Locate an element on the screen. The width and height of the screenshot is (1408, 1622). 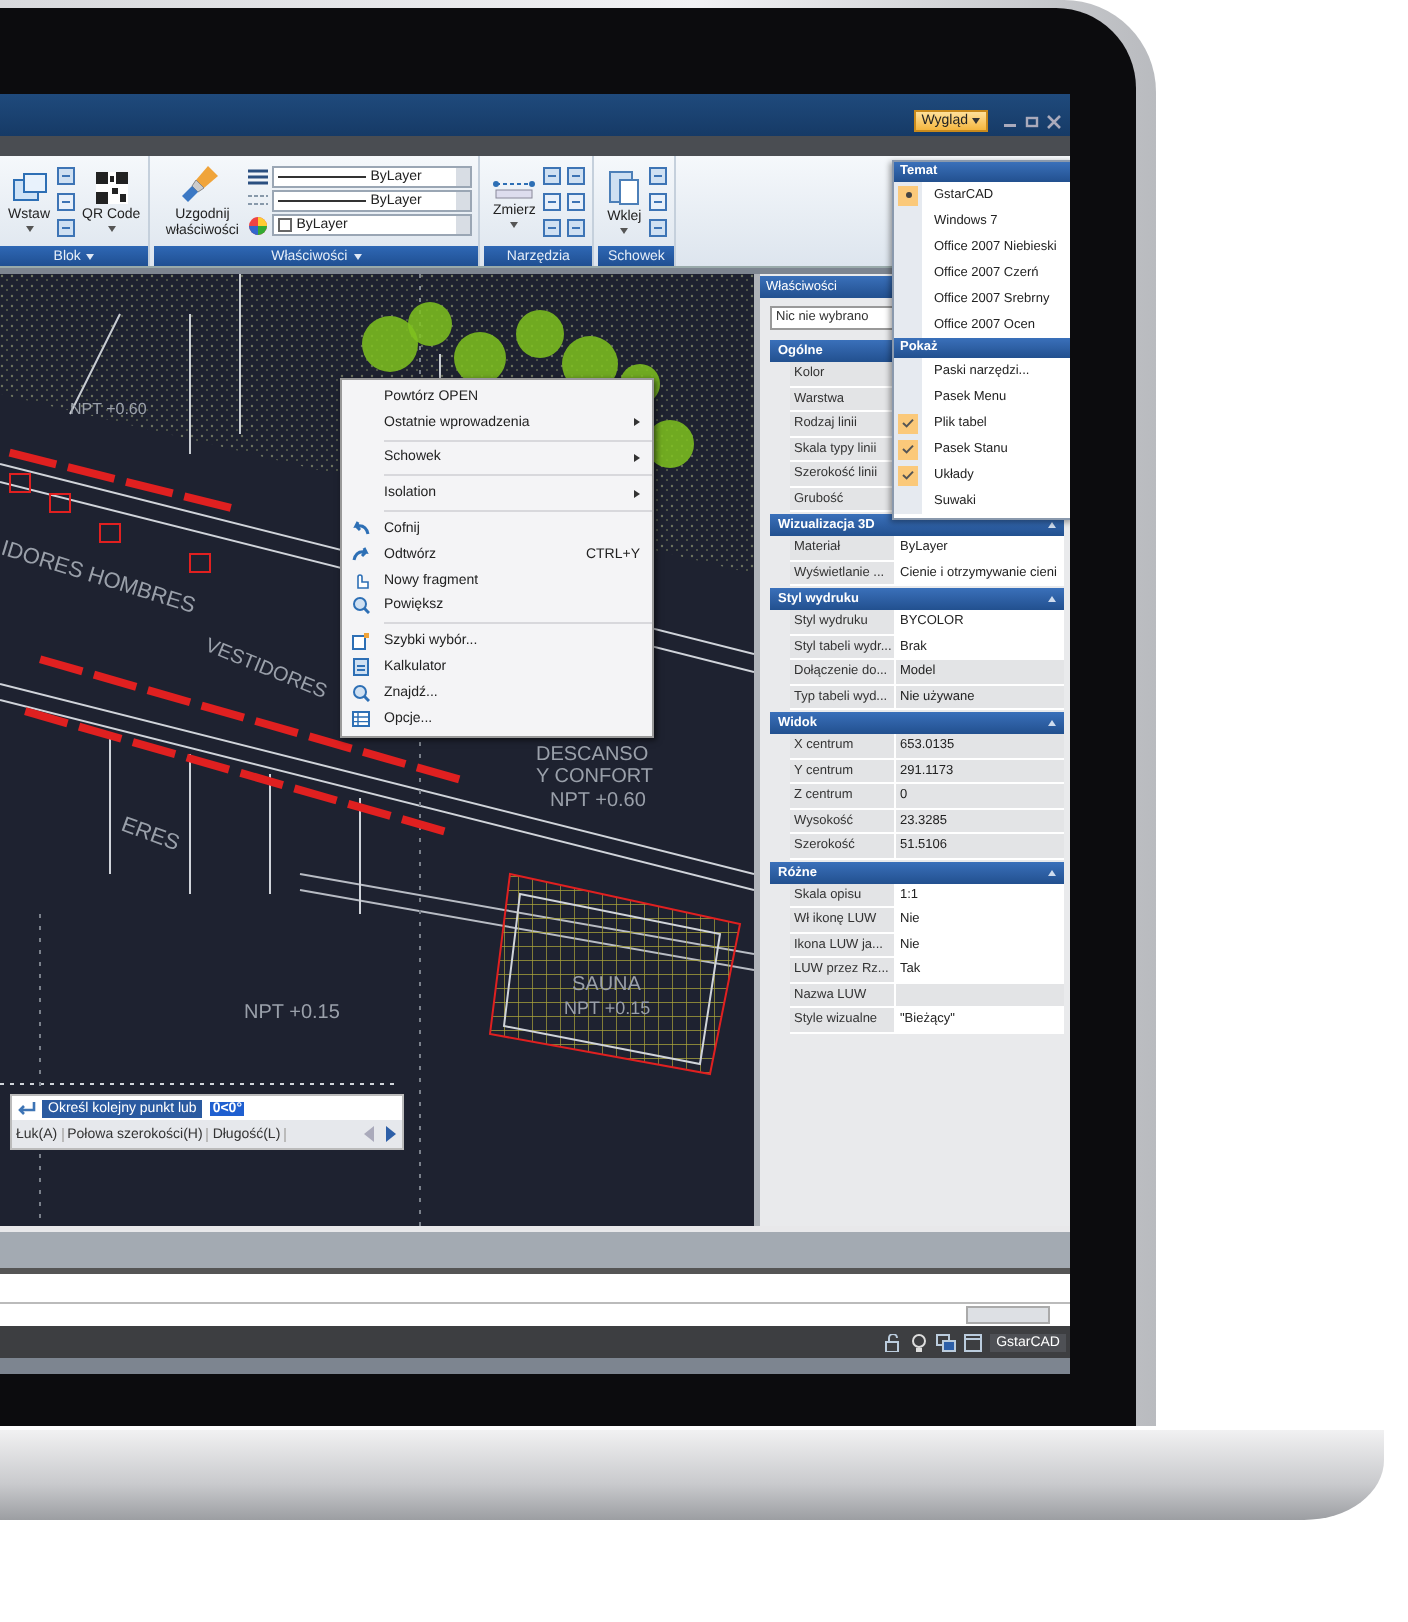
drawing-label: Y CONFORT is located at coordinates (595, 777).